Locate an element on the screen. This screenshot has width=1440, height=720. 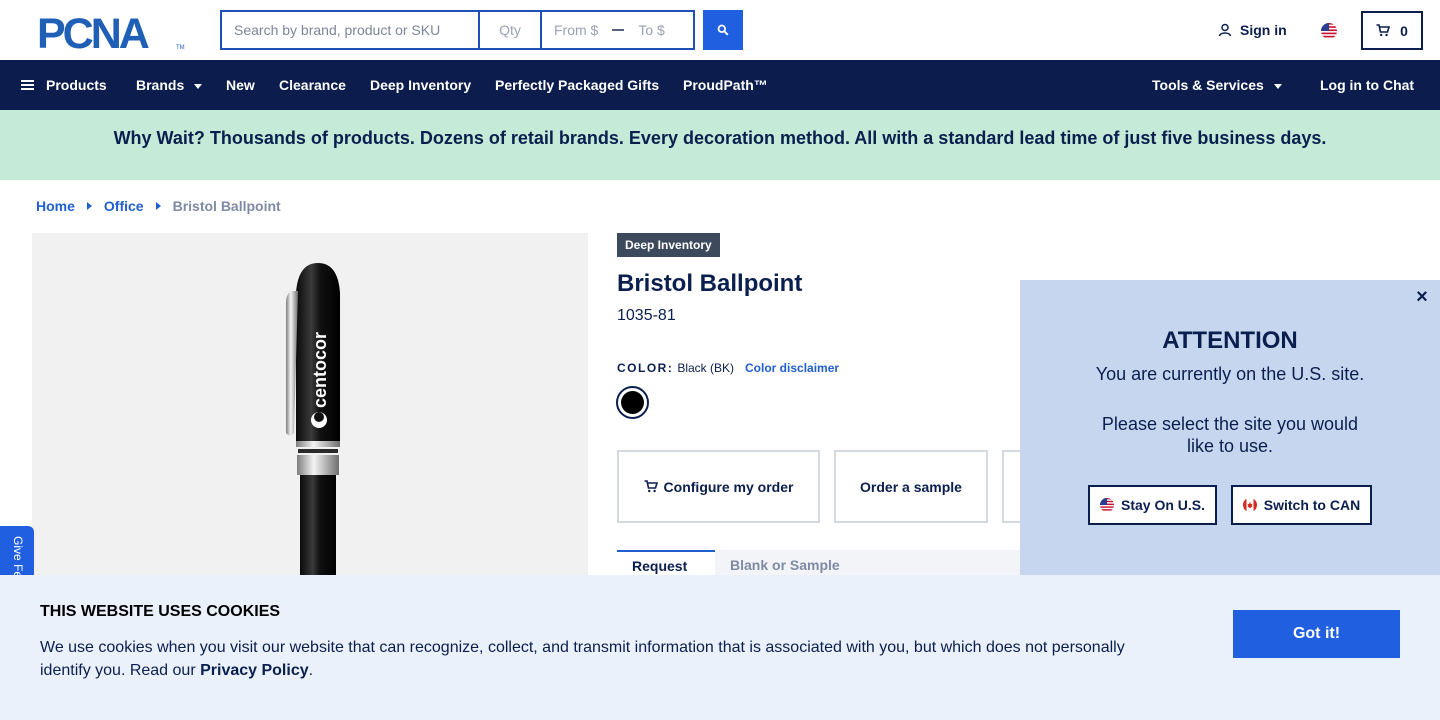
nav-tools-services: Tools & Services is located at coordinates (1217, 85).